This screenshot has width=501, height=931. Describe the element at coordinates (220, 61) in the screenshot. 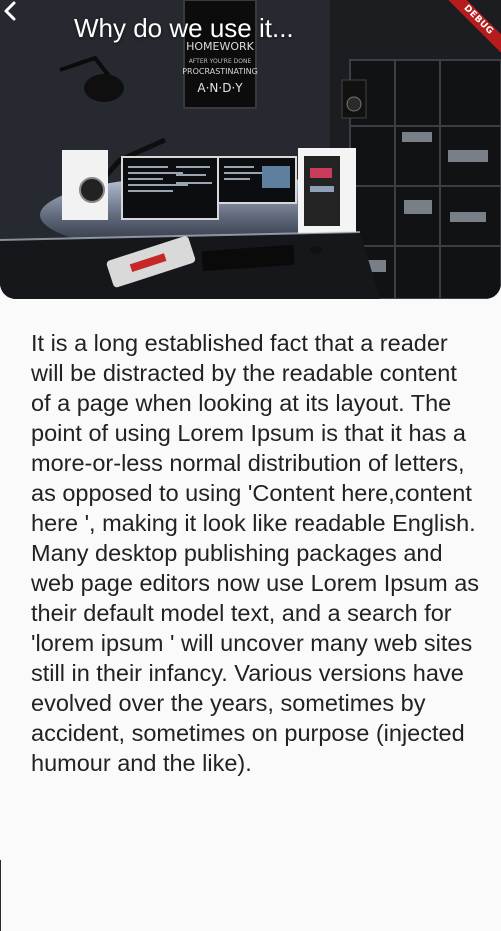

I see `poster-line-2: AFTER YOU'RE DONE` at that location.